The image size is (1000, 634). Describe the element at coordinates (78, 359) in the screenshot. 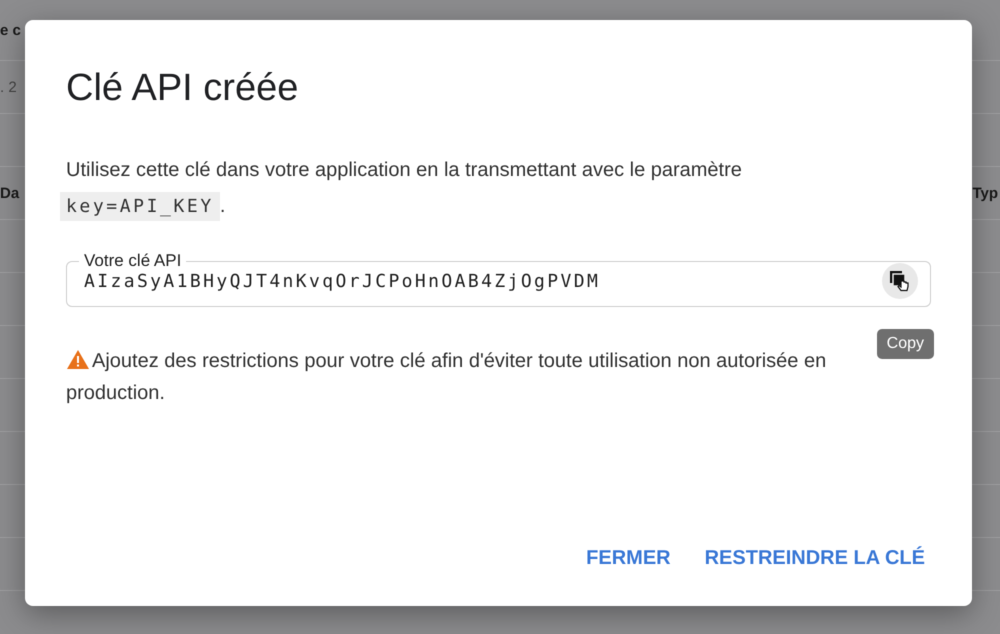

I see `warning-icon` at that location.